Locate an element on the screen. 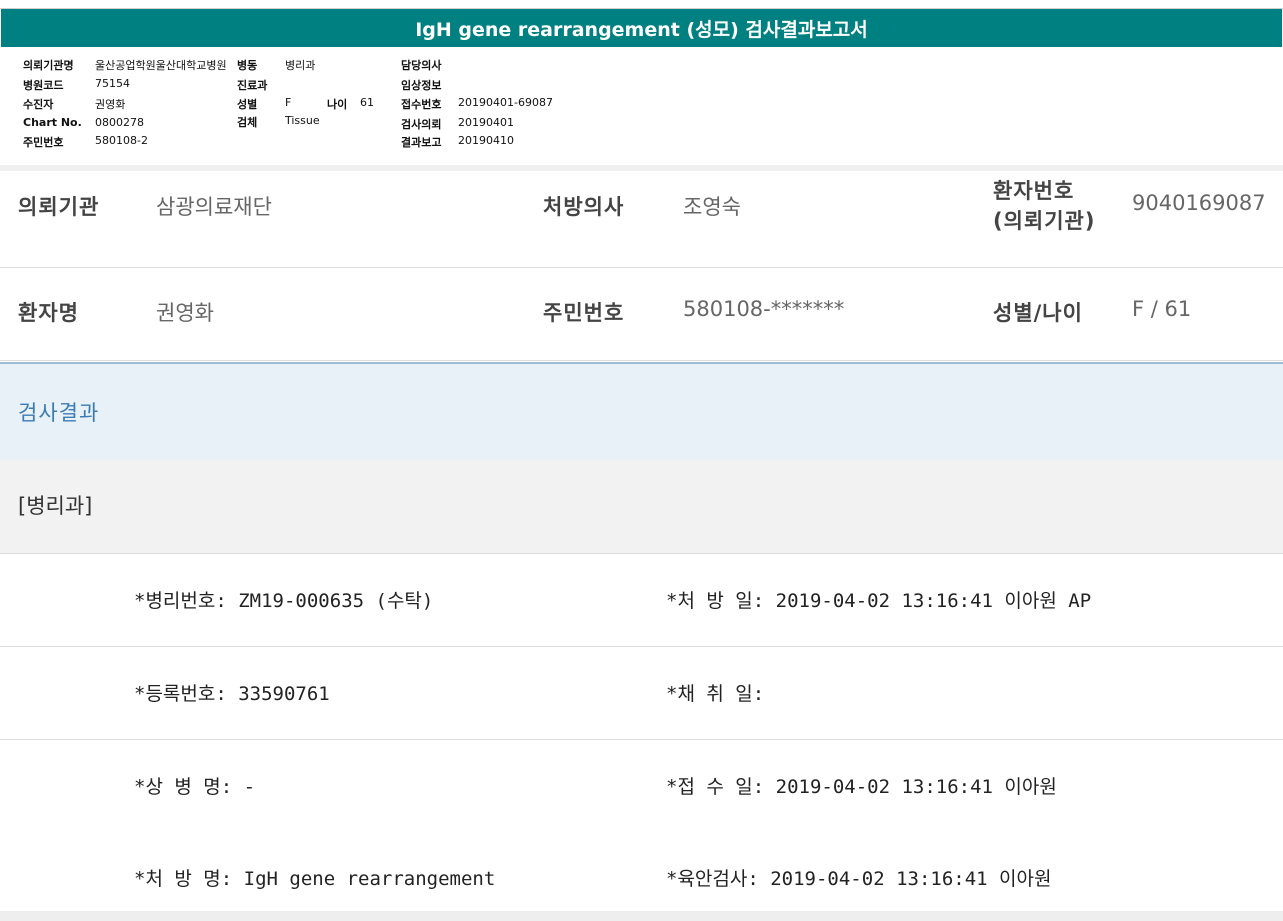  prescriber-label: 처방의사 is located at coordinates (584, 207).